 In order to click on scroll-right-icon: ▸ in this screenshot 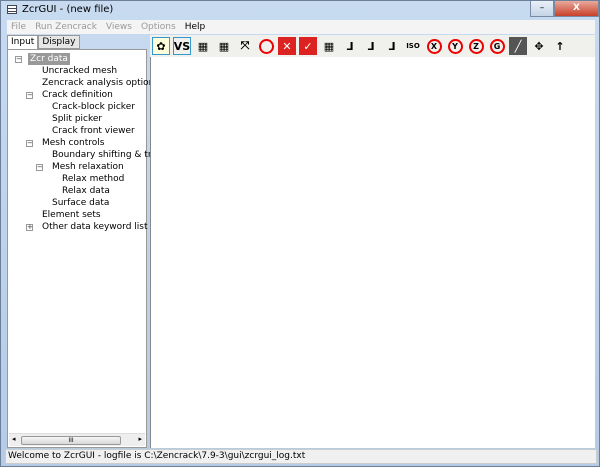, I will do `click(140, 439)`.